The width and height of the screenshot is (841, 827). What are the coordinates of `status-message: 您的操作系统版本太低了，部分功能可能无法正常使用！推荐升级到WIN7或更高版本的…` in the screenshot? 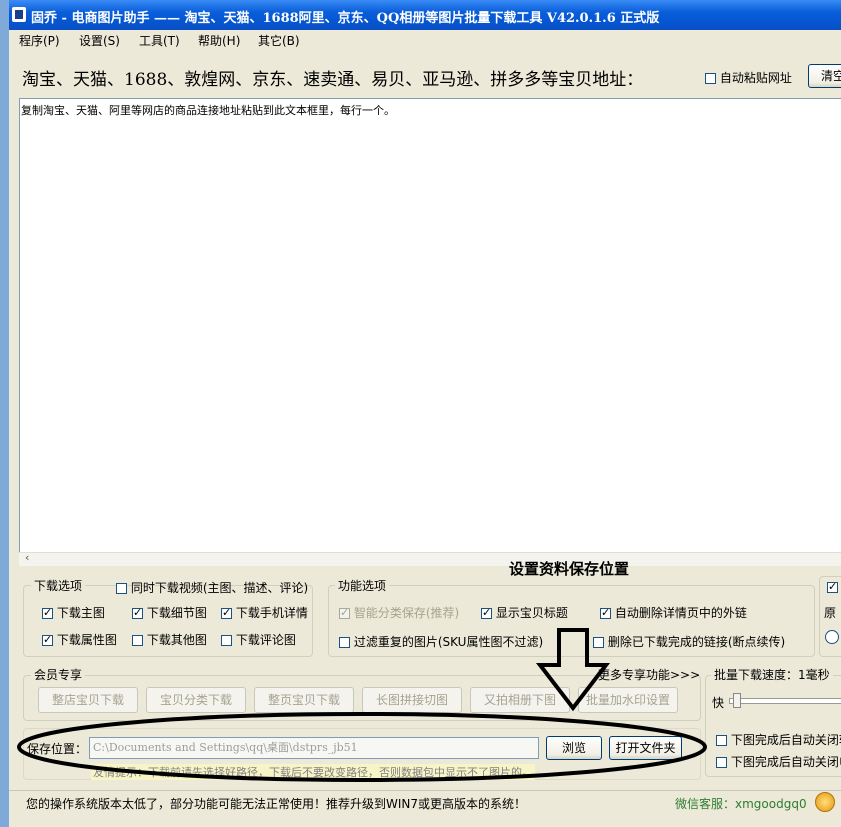 It's located at (276, 804).